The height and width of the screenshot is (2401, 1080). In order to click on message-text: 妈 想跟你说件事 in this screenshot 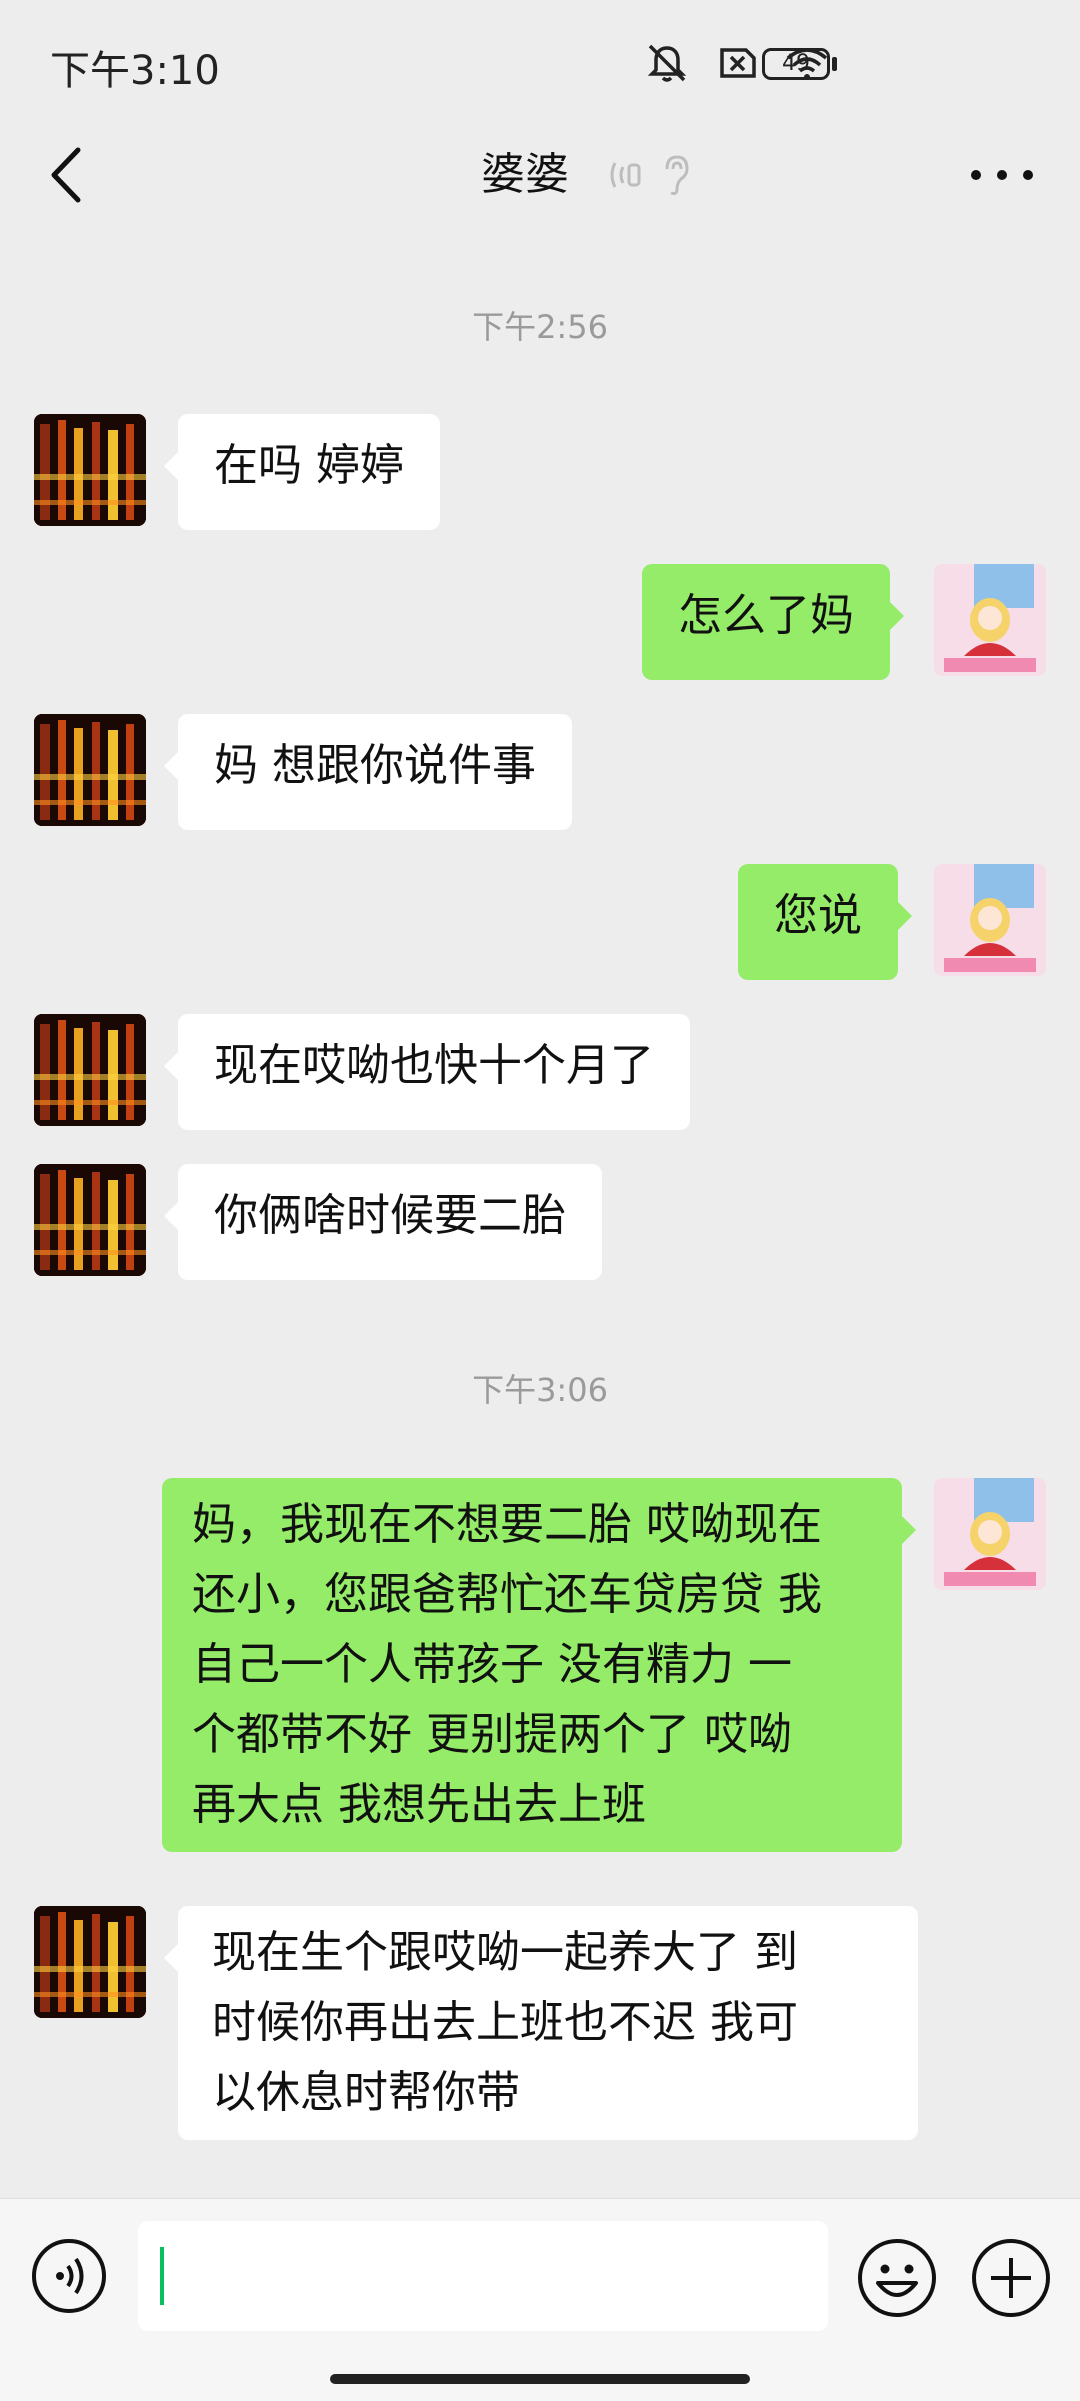, I will do `click(375, 765)`.